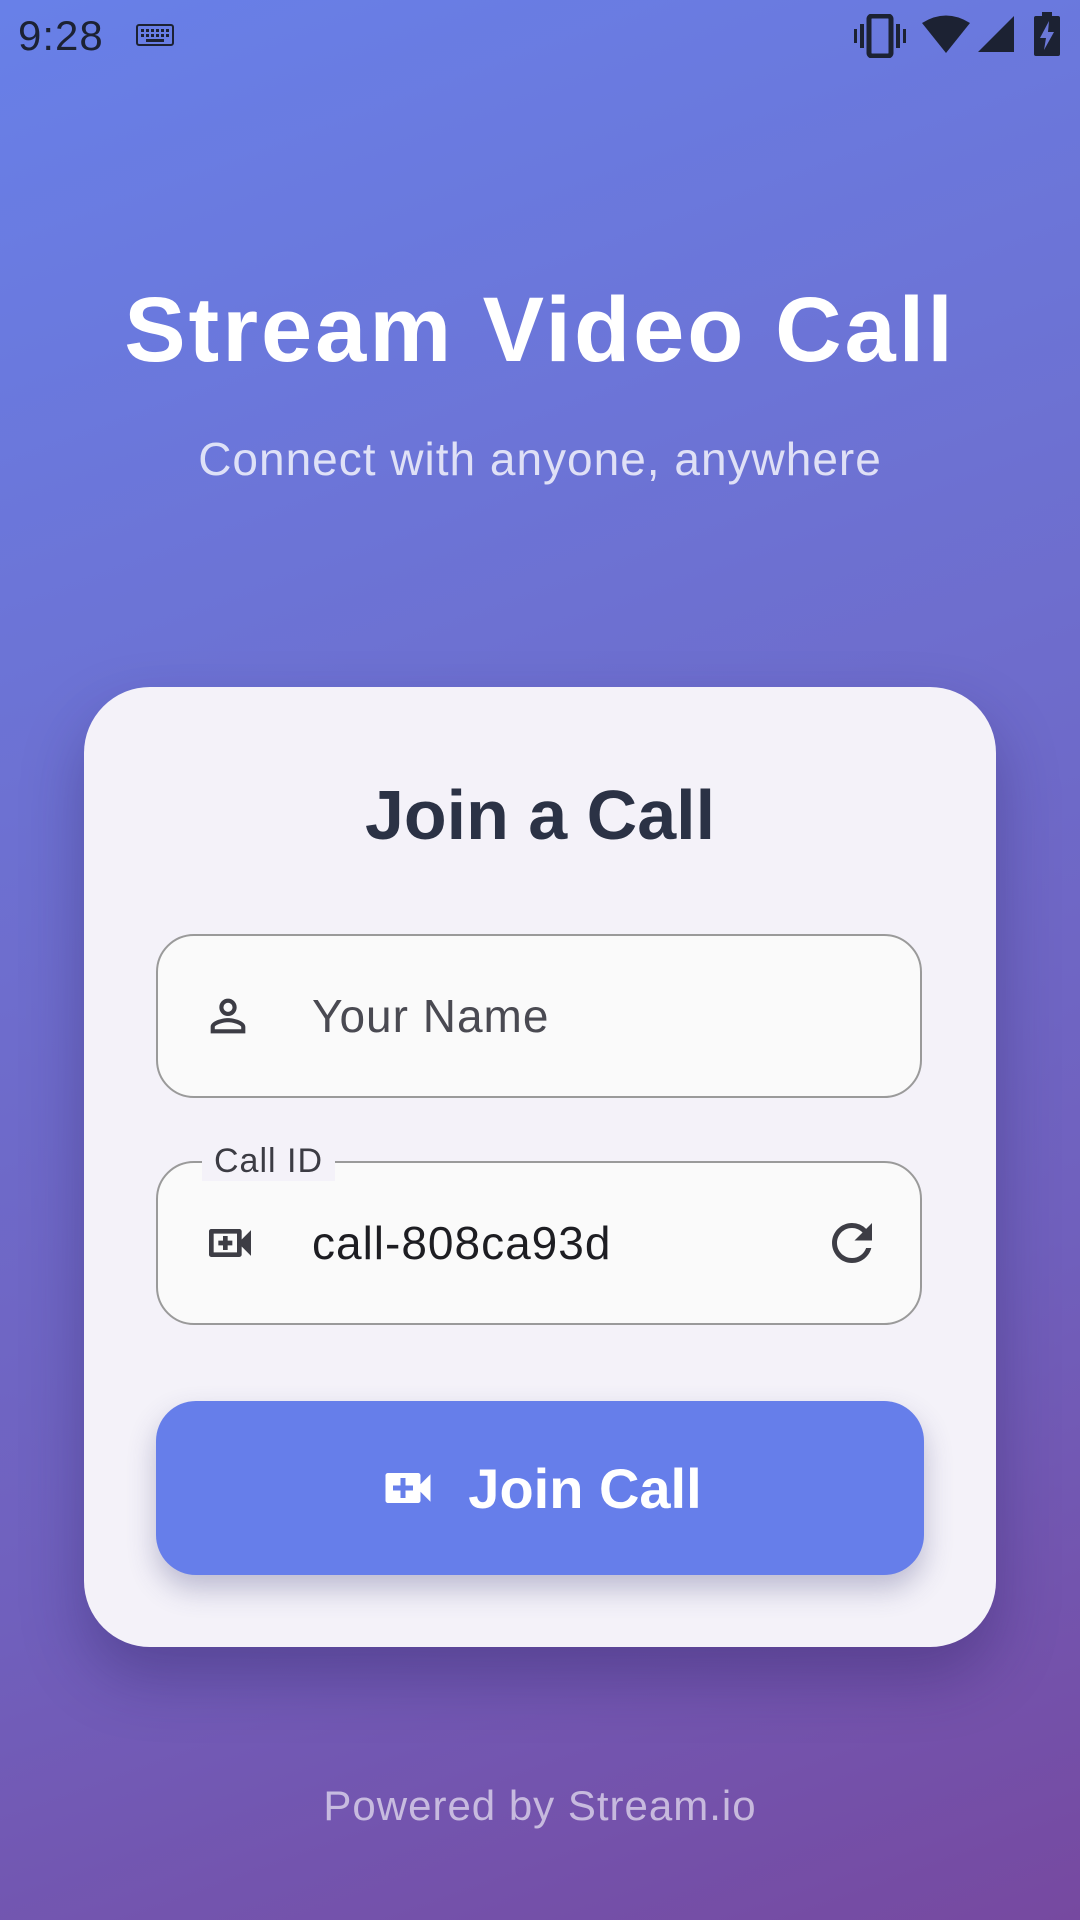 The height and width of the screenshot is (1920, 1080). Describe the element at coordinates (540, 815) in the screenshot. I see `card-title: Join a Call` at that location.